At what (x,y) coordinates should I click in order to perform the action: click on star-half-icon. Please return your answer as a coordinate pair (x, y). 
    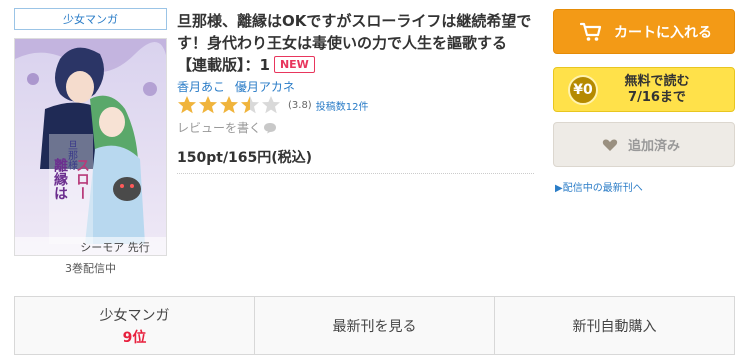
    Looking at the image, I should click on (250, 105).